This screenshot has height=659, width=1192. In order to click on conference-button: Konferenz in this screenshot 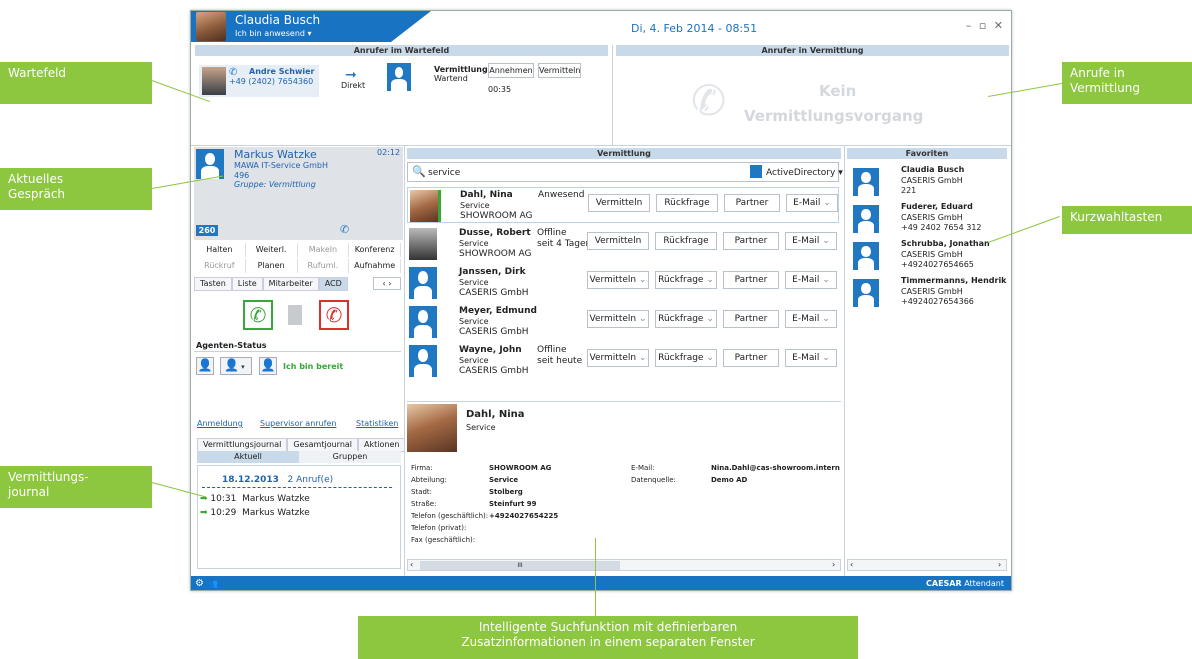, I will do `click(375, 250)`.